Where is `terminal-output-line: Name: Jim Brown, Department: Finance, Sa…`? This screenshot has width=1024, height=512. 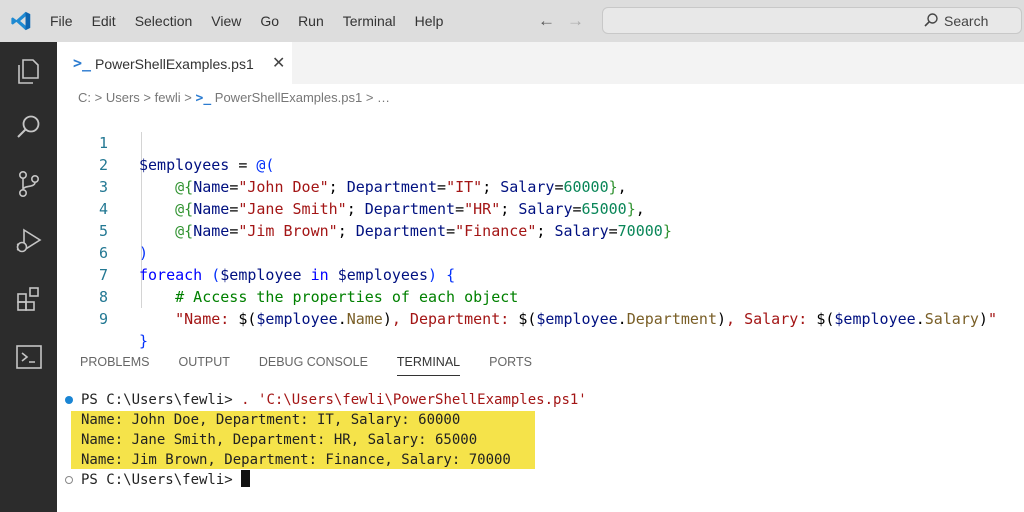
terminal-output-line: Name: Jim Brown, Department: Finance, Sa… is located at coordinates (296, 460).